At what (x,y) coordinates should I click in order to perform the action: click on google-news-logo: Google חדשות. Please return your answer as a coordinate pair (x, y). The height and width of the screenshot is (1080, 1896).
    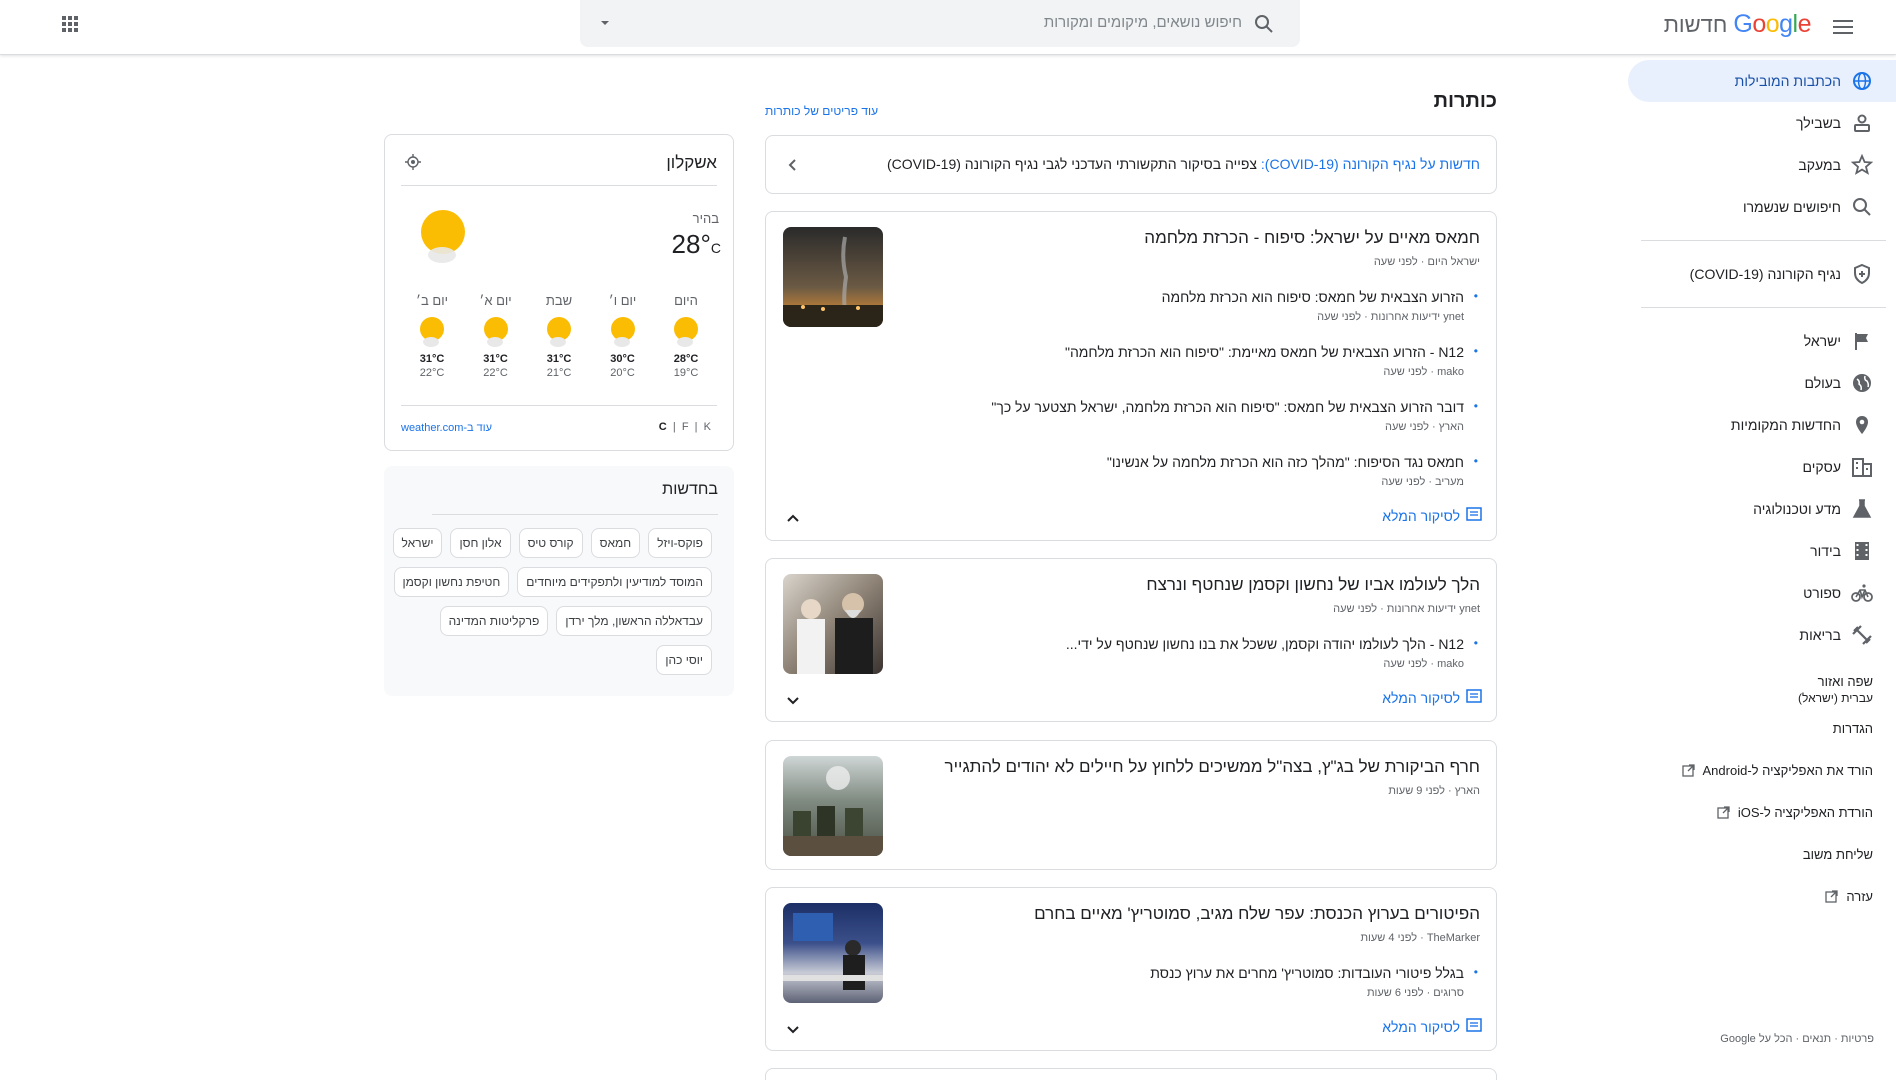
    Looking at the image, I should click on (1738, 24).